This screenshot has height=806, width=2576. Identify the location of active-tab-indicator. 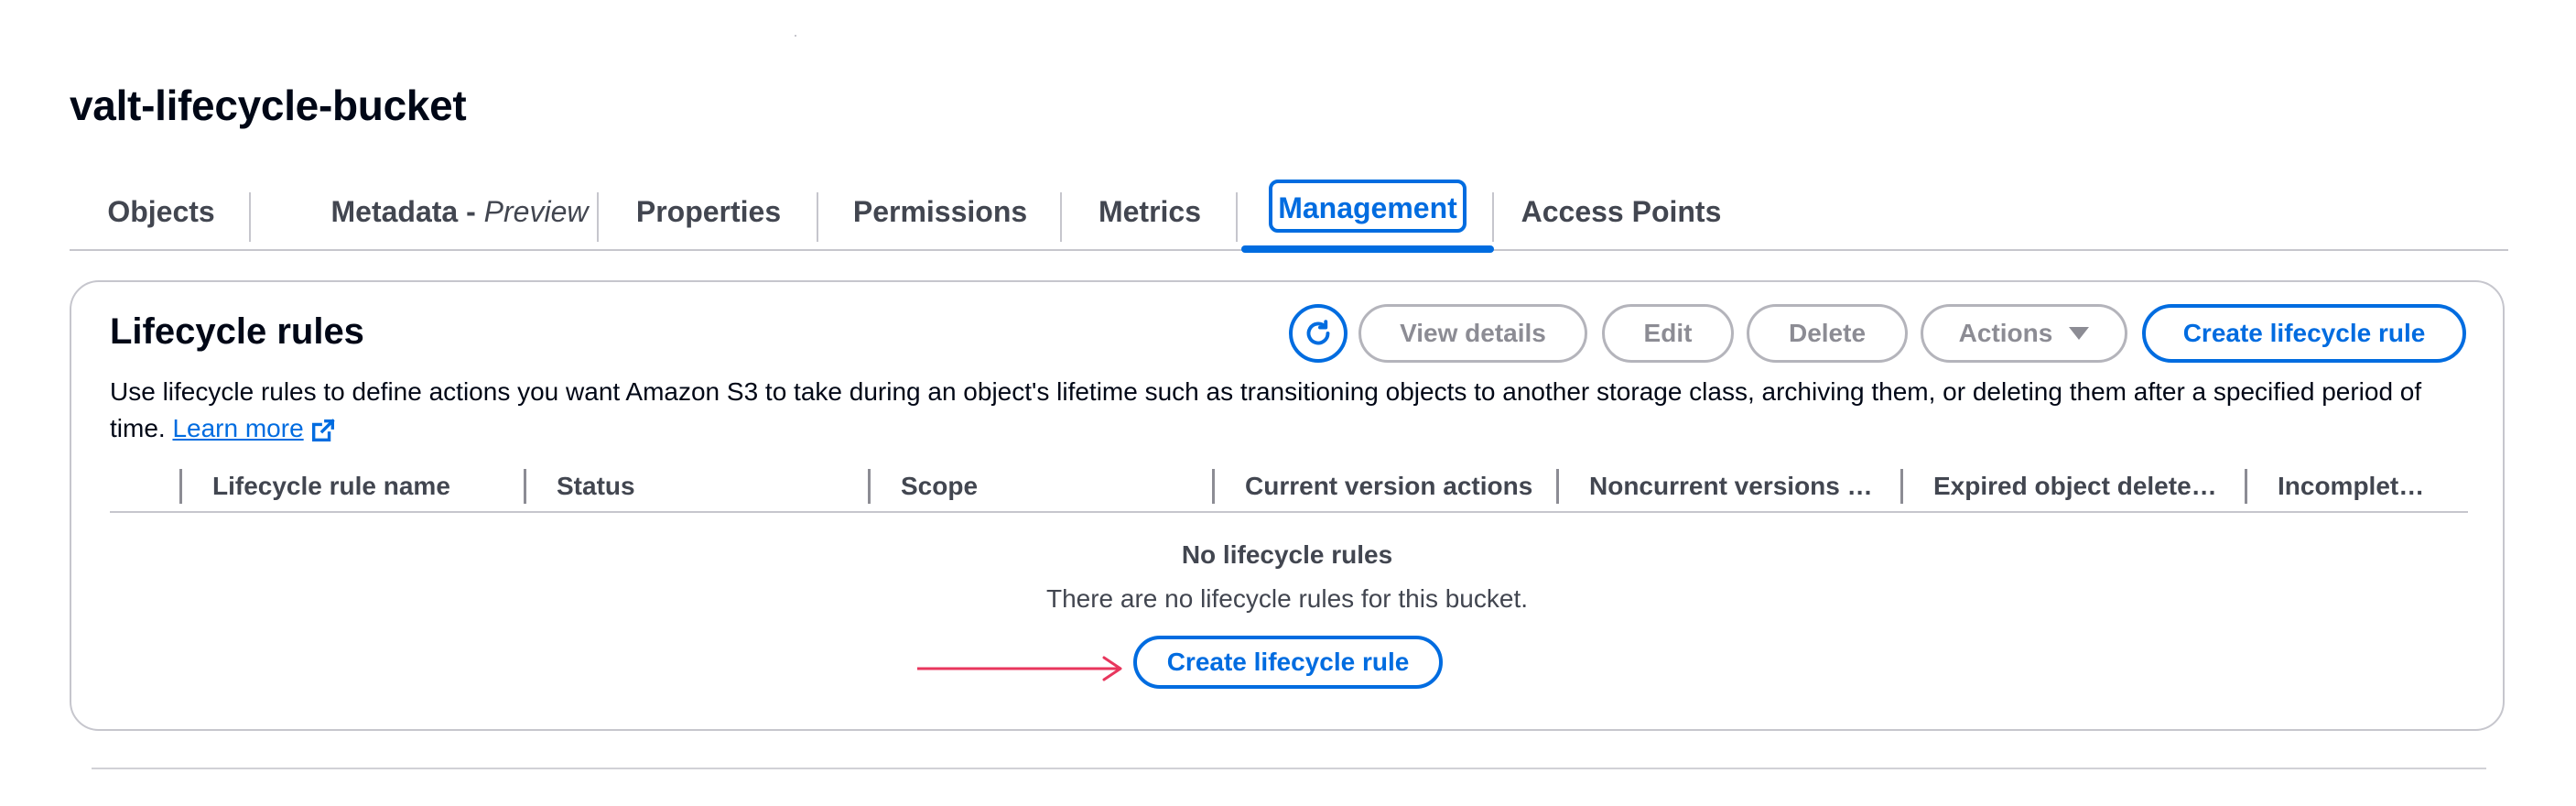
(1368, 249).